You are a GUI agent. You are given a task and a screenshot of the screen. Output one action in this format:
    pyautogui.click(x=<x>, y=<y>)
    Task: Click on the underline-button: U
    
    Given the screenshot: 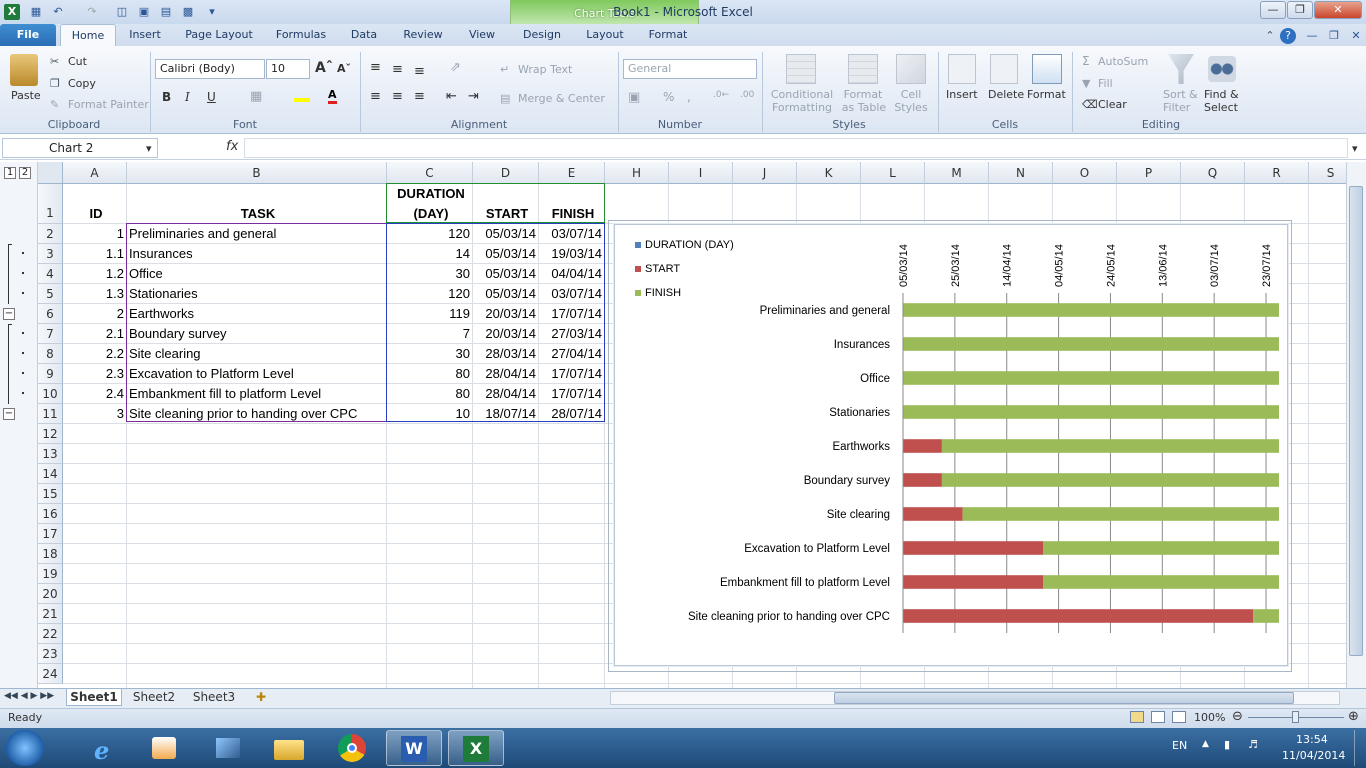 What is the action you would take?
    pyautogui.click(x=211, y=97)
    